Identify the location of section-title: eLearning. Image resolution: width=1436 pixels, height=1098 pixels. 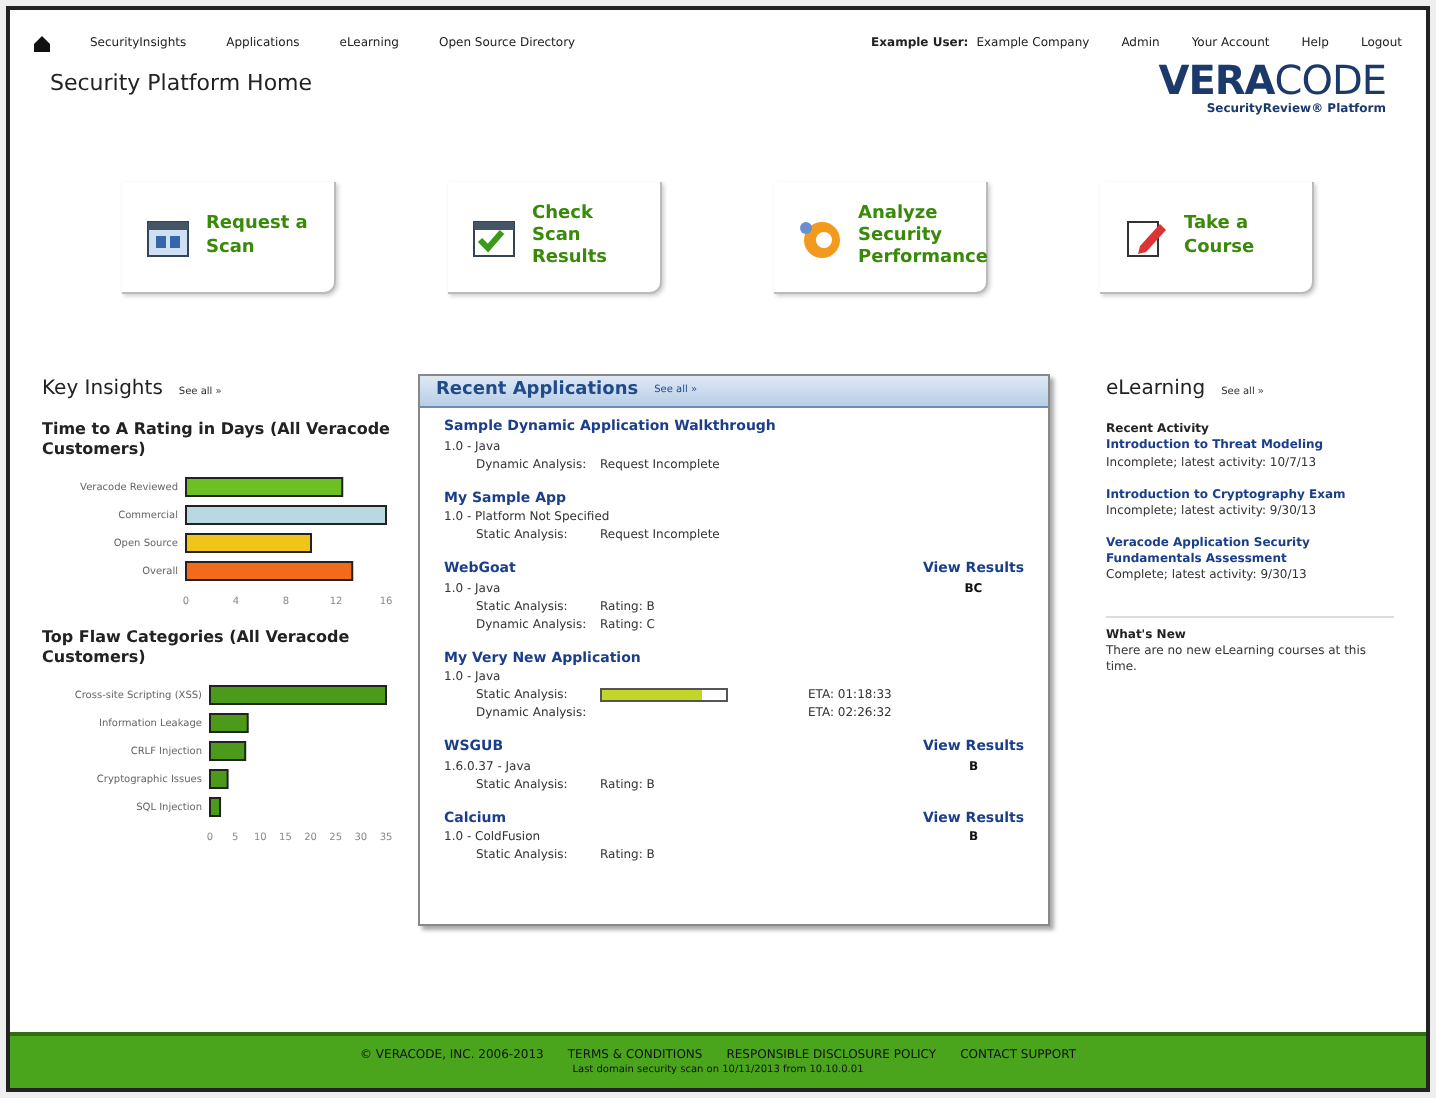
(1156, 390).